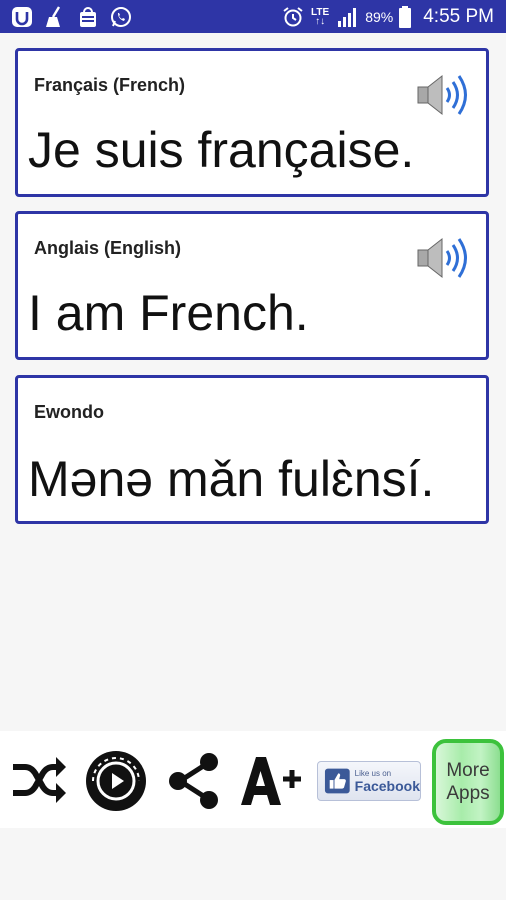 The width and height of the screenshot is (506, 900). Describe the element at coordinates (271, 780) in the screenshot. I see `font-size-increase-icon` at that location.